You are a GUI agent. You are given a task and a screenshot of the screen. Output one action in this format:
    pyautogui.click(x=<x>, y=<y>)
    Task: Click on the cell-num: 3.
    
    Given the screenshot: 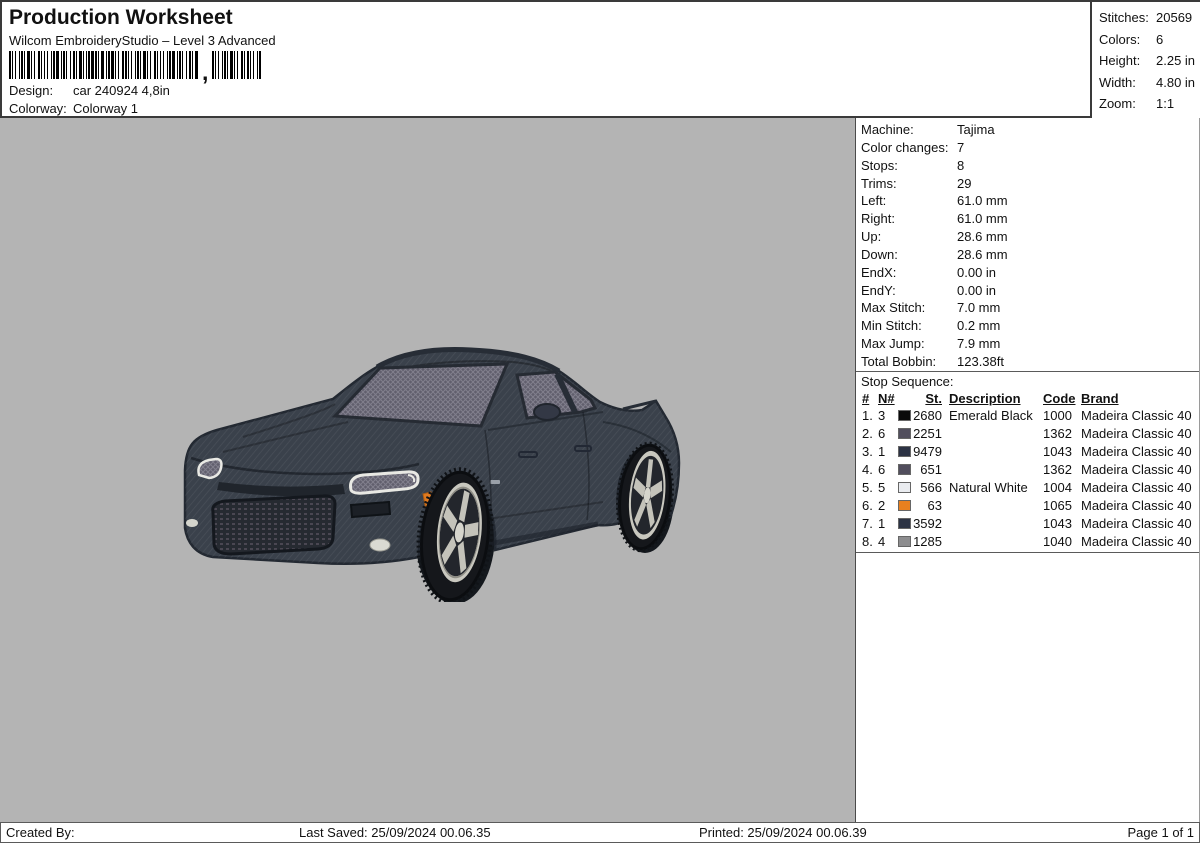 What is the action you would take?
    pyautogui.click(x=867, y=451)
    